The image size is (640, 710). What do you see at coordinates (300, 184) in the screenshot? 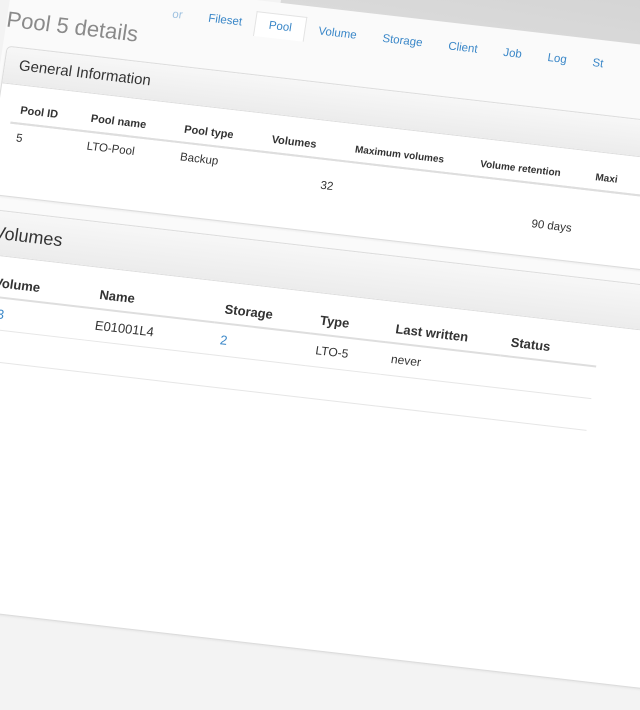
I see `cell-volumes: 32` at bounding box center [300, 184].